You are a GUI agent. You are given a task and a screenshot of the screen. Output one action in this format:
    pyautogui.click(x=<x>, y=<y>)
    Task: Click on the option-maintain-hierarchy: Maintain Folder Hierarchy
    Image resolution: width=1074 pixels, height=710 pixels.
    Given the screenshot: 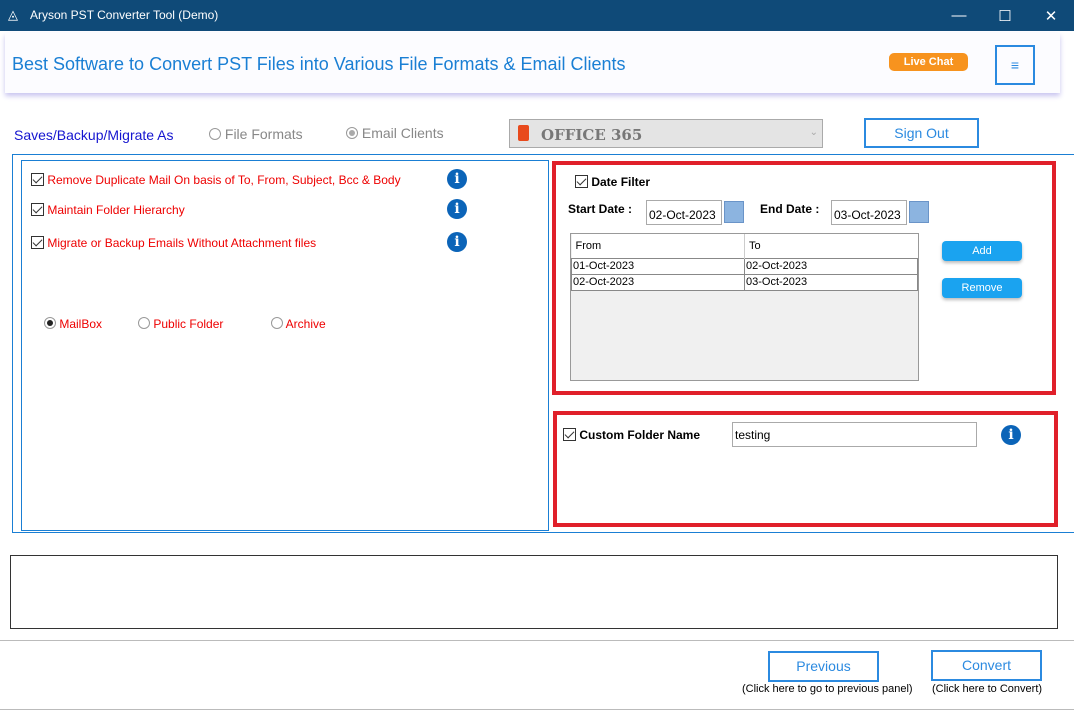 What is the action you would take?
    pyautogui.click(x=108, y=210)
    